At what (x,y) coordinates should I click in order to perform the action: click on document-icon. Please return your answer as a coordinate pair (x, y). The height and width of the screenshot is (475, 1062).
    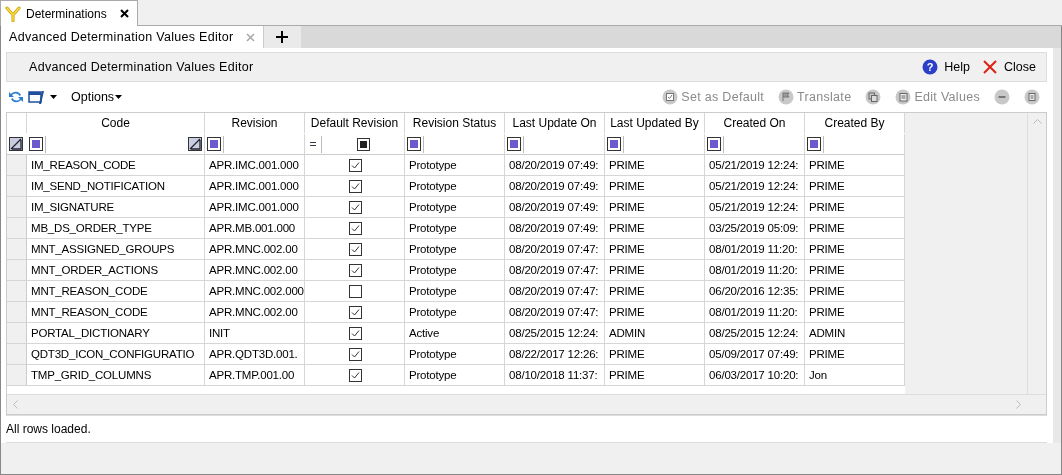
    Looking at the image, I should click on (1032, 97).